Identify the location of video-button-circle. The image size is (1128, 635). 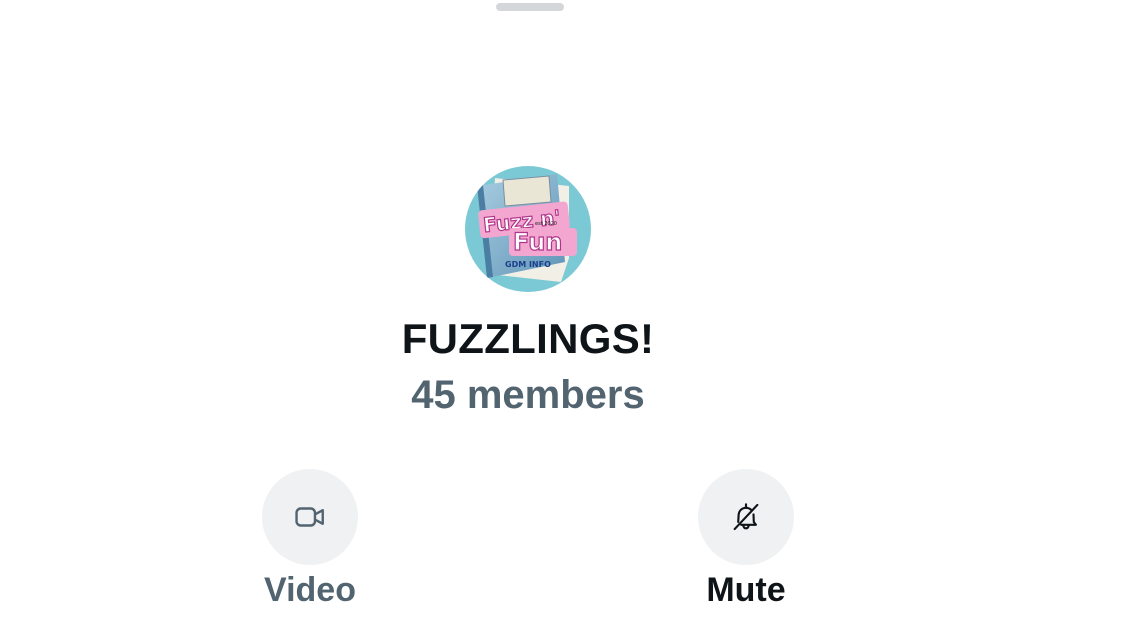
(310, 517).